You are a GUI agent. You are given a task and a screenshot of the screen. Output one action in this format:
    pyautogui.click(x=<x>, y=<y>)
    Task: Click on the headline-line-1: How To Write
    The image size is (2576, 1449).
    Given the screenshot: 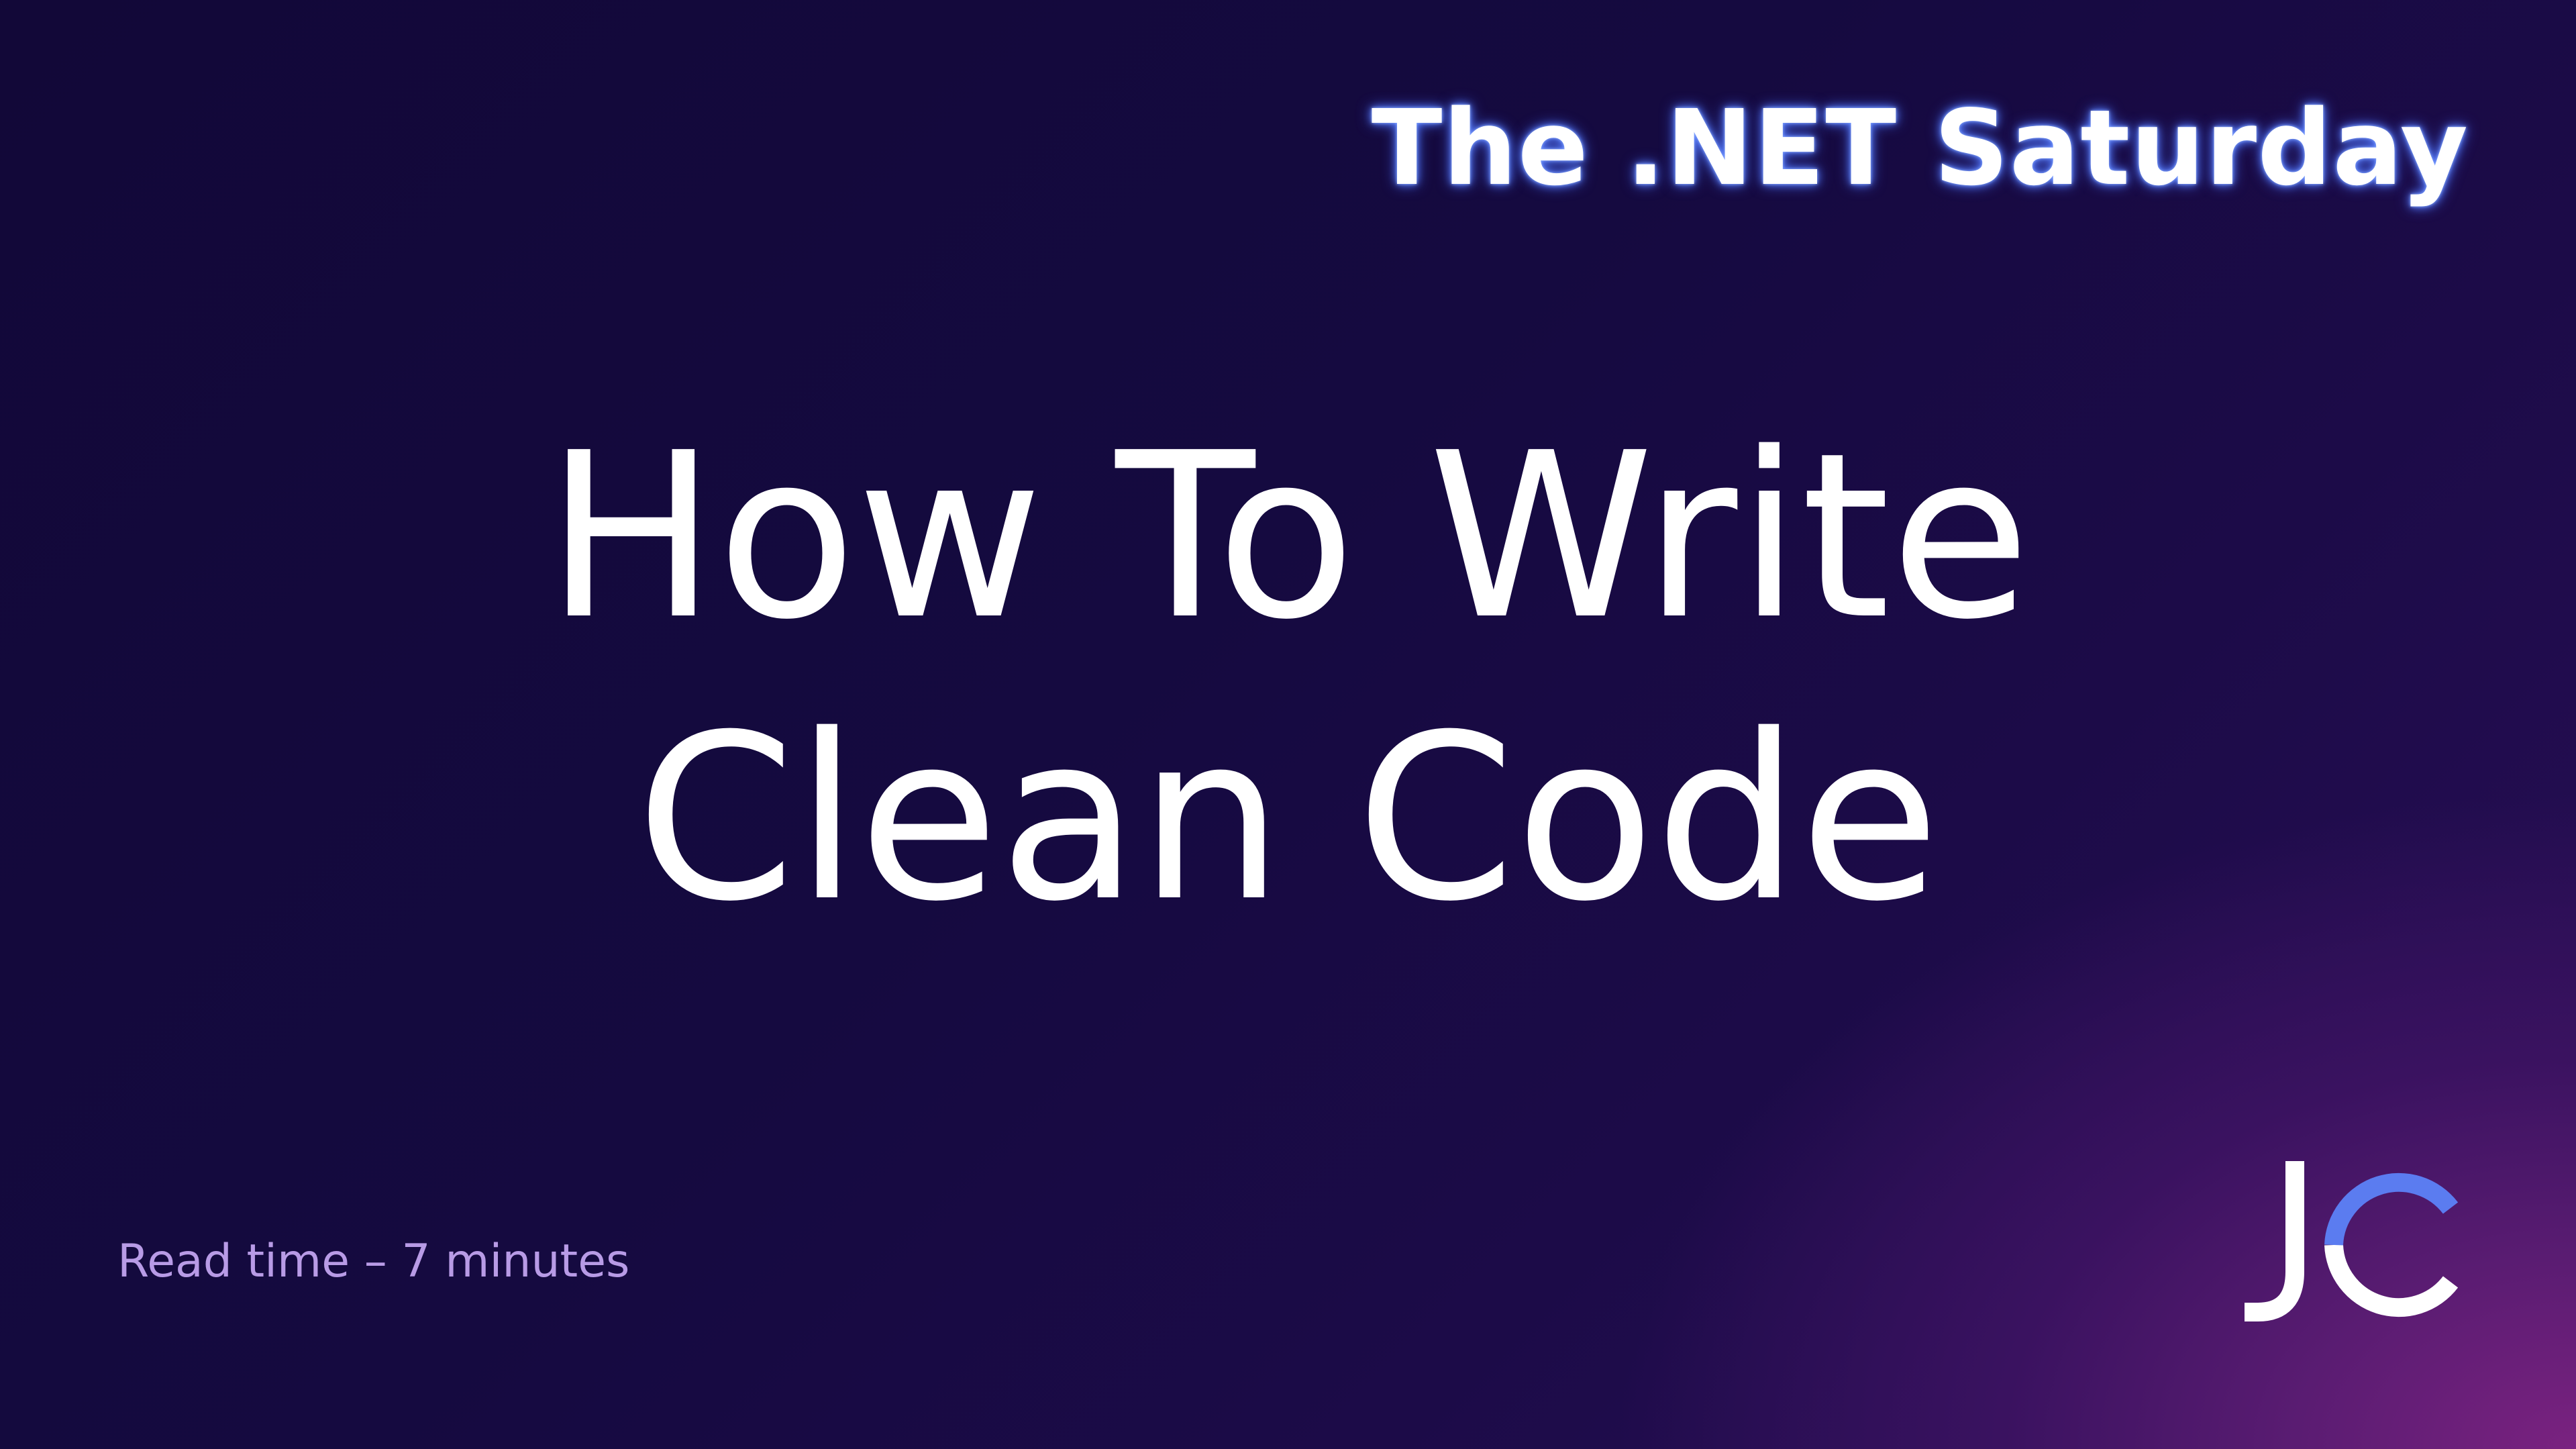 What is the action you would take?
    pyautogui.click(x=1288, y=537)
    